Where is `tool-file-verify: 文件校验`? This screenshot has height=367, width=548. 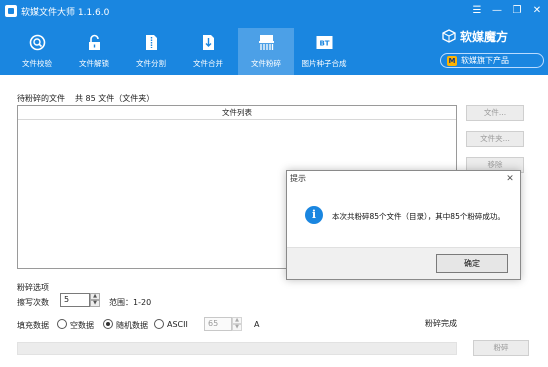 tool-file-verify: 文件校验 is located at coordinates (37, 51).